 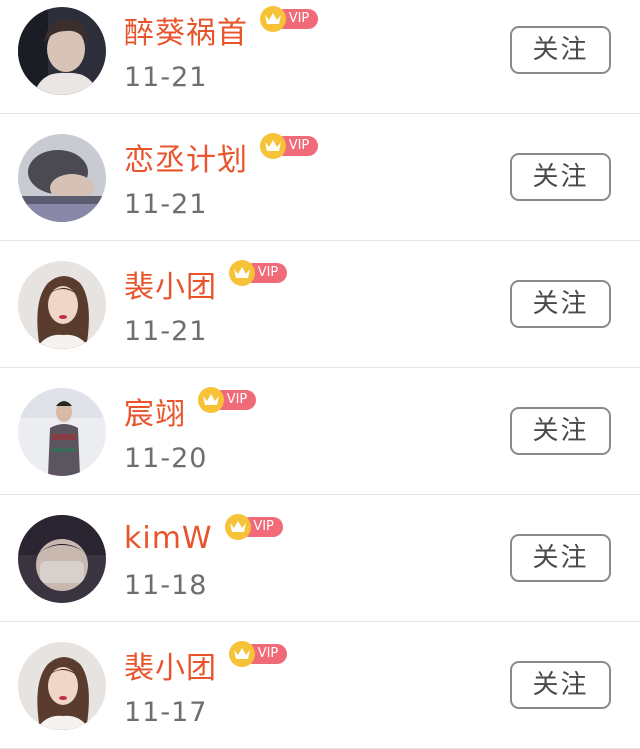 I want to click on follow-date: 11-17, so click(x=166, y=712).